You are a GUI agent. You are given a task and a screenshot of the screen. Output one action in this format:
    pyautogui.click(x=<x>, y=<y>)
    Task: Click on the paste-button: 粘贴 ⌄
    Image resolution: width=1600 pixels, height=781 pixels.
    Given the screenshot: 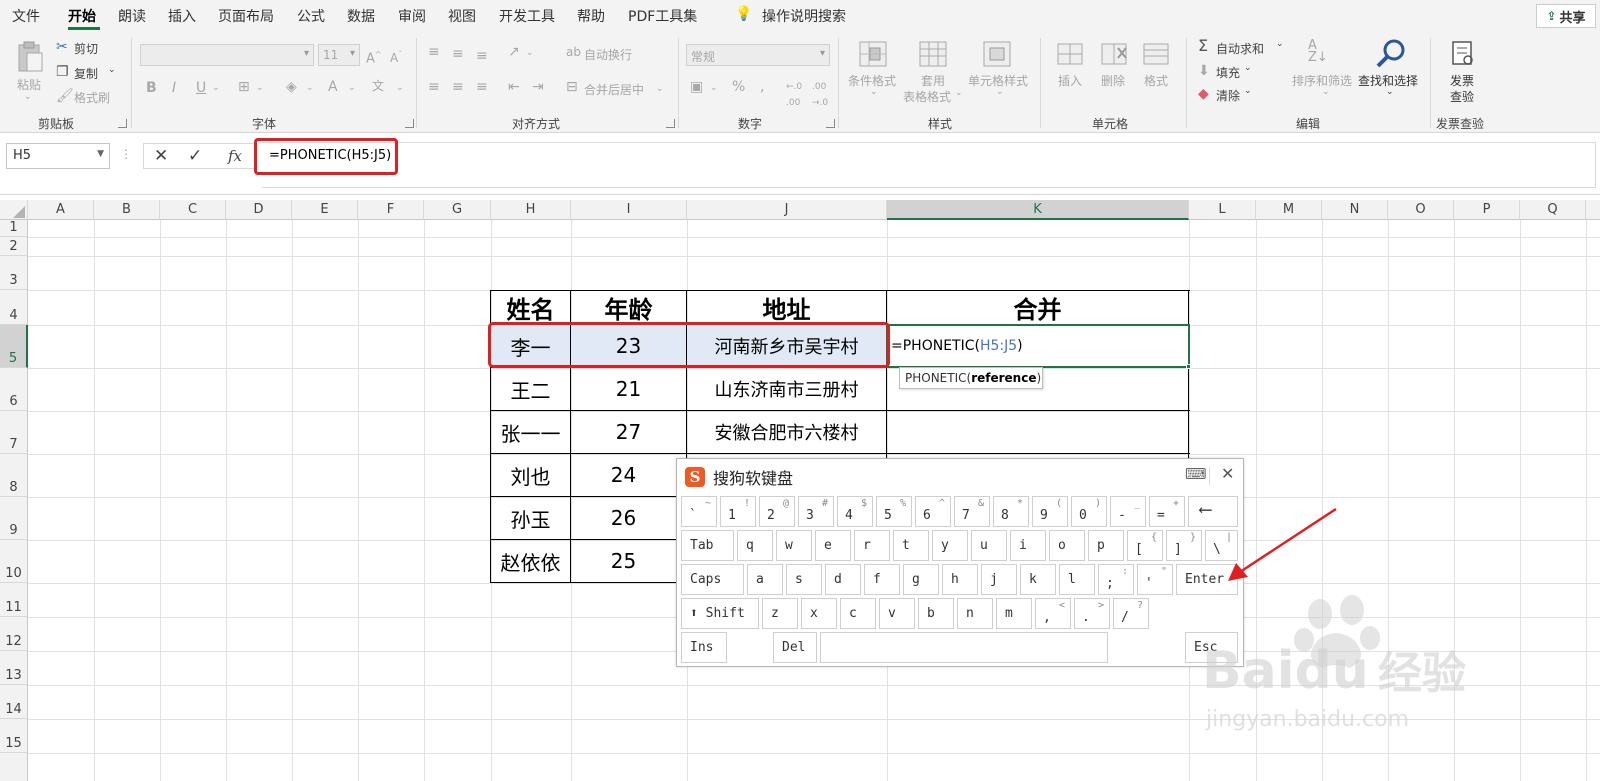 What is the action you would take?
    pyautogui.click(x=30, y=73)
    